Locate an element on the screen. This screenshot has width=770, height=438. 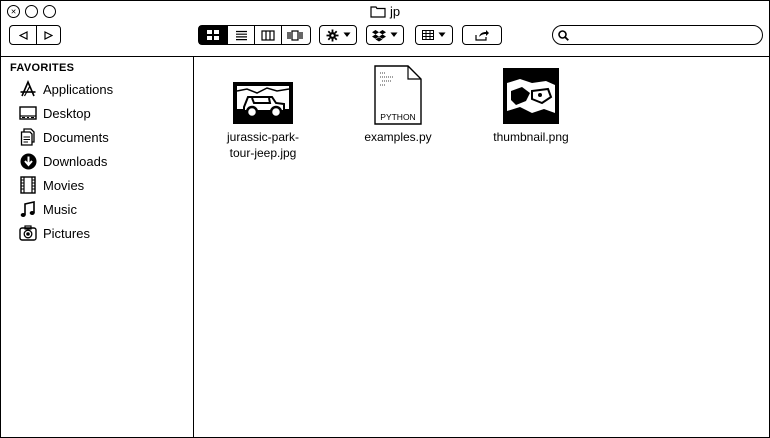
sidebar-item-documents: Documents is located at coordinates (103, 137).